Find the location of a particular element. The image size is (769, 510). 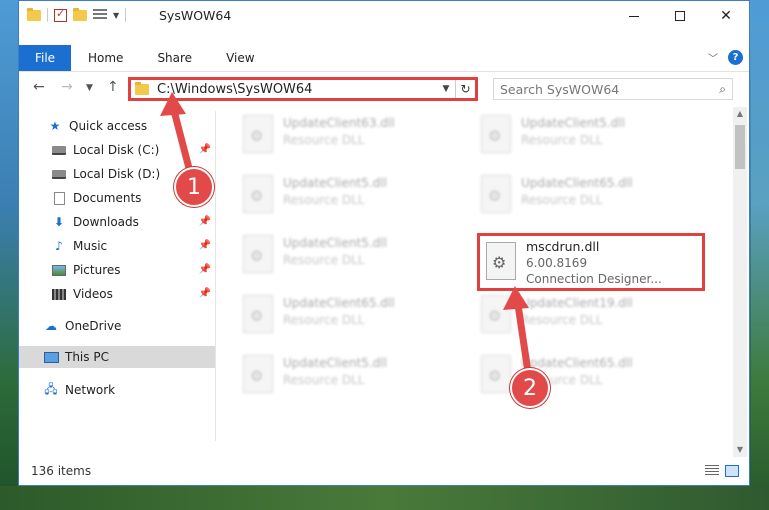

callout-badge-2: 2 is located at coordinates (530, 388).